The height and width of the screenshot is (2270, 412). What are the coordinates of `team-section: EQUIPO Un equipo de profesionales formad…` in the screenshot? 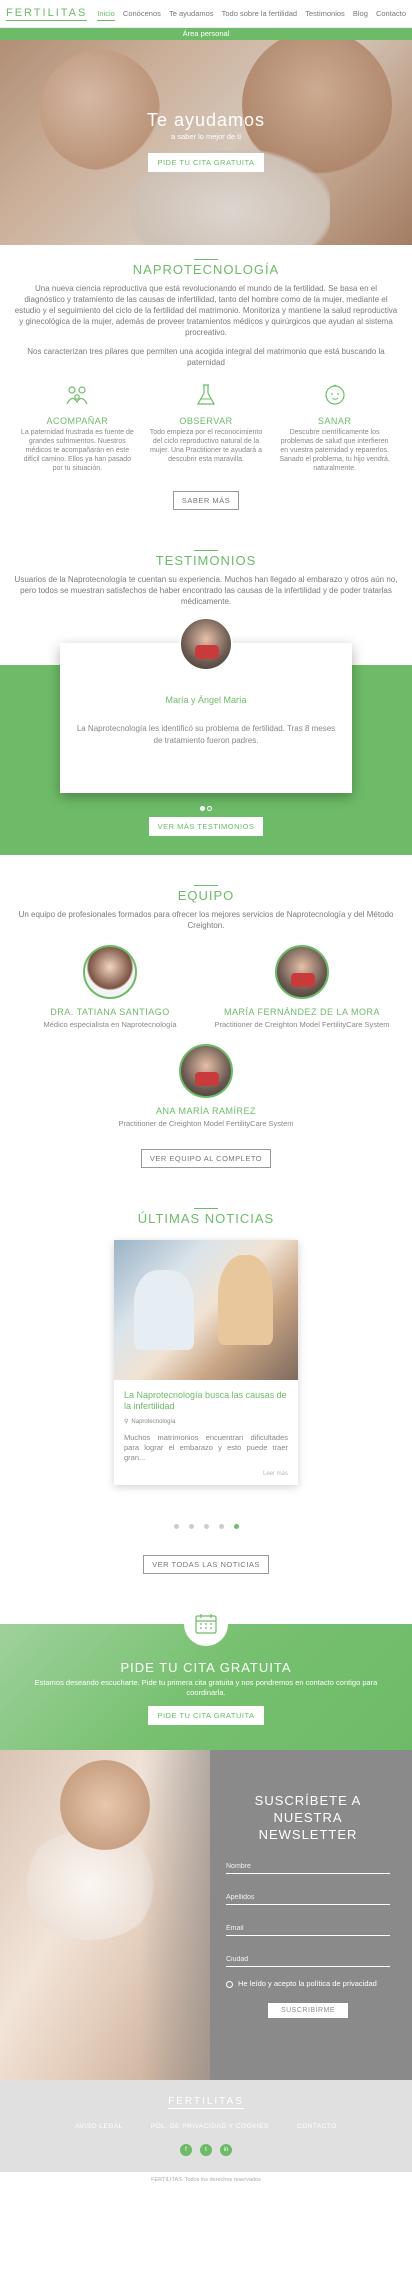 It's located at (206, 1019).